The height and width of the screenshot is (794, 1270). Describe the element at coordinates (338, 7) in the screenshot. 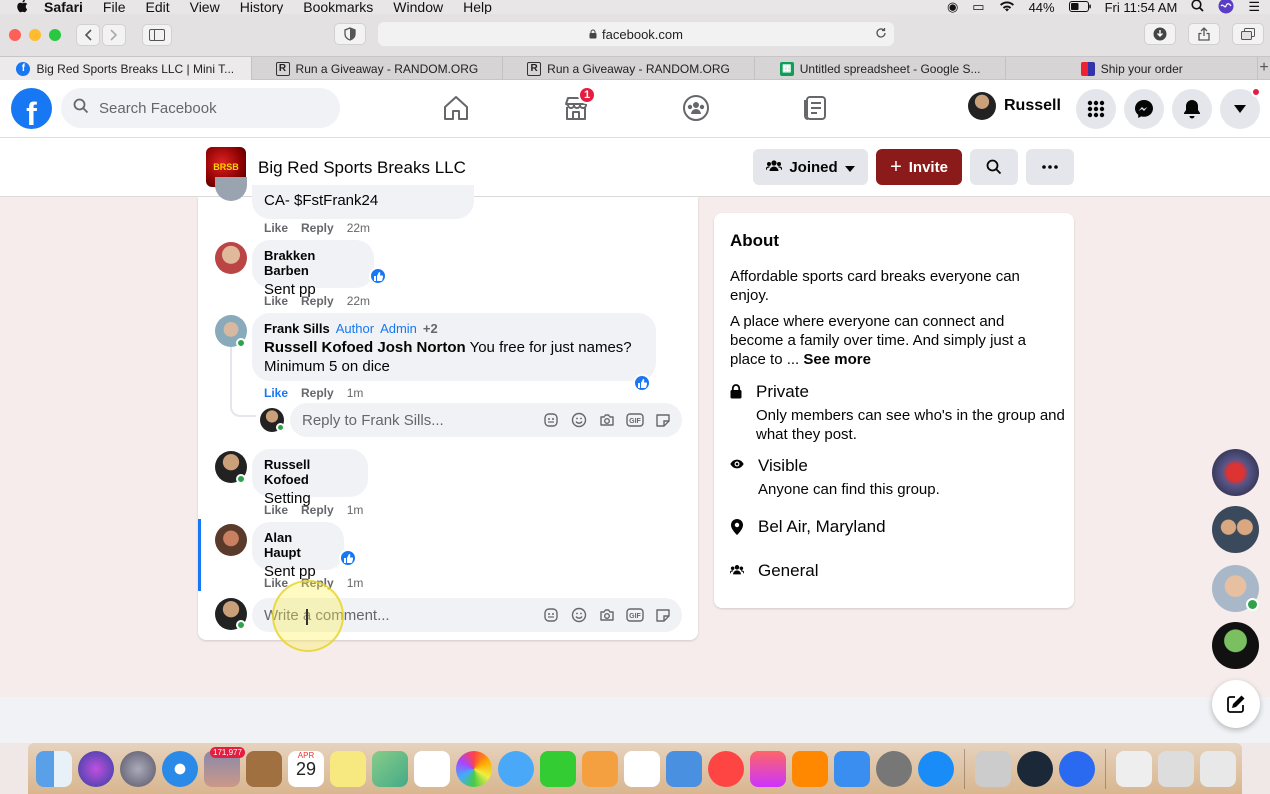

I see `menu-bookmarks: Bookmarks` at that location.